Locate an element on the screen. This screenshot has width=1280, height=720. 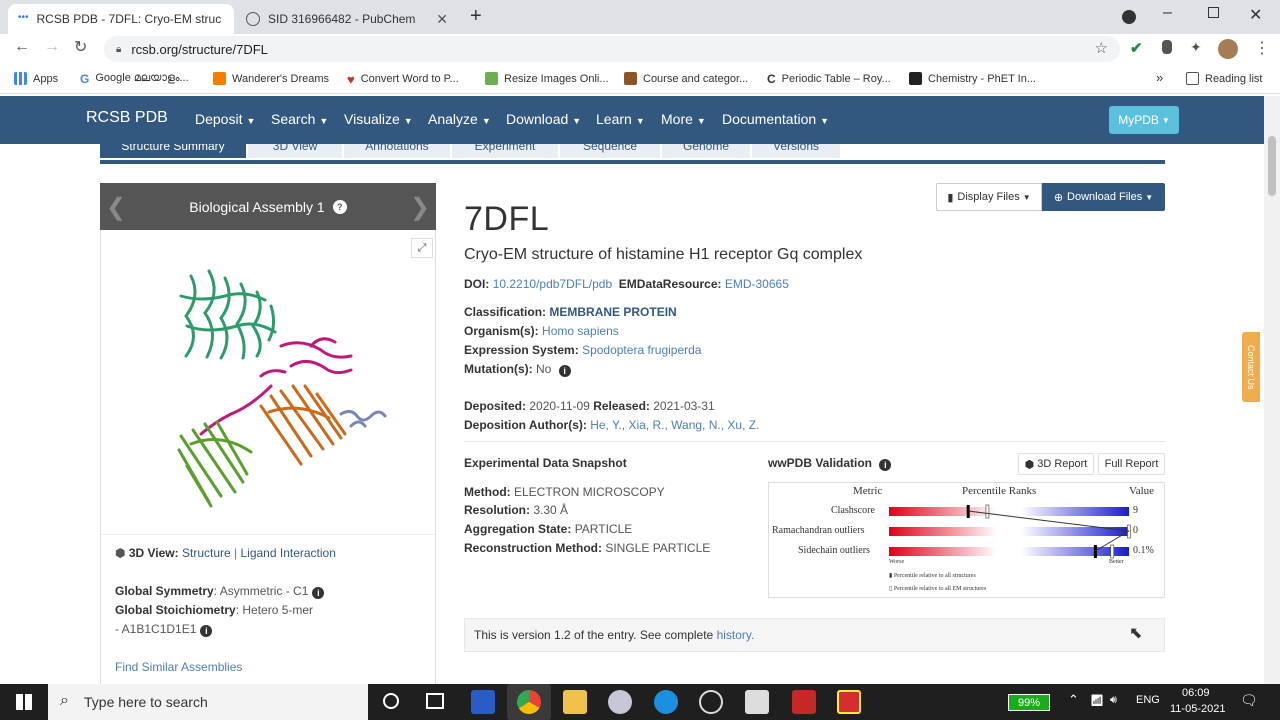
mypdb-button: MyPDB ▼ is located at coordinates (1144, 120).